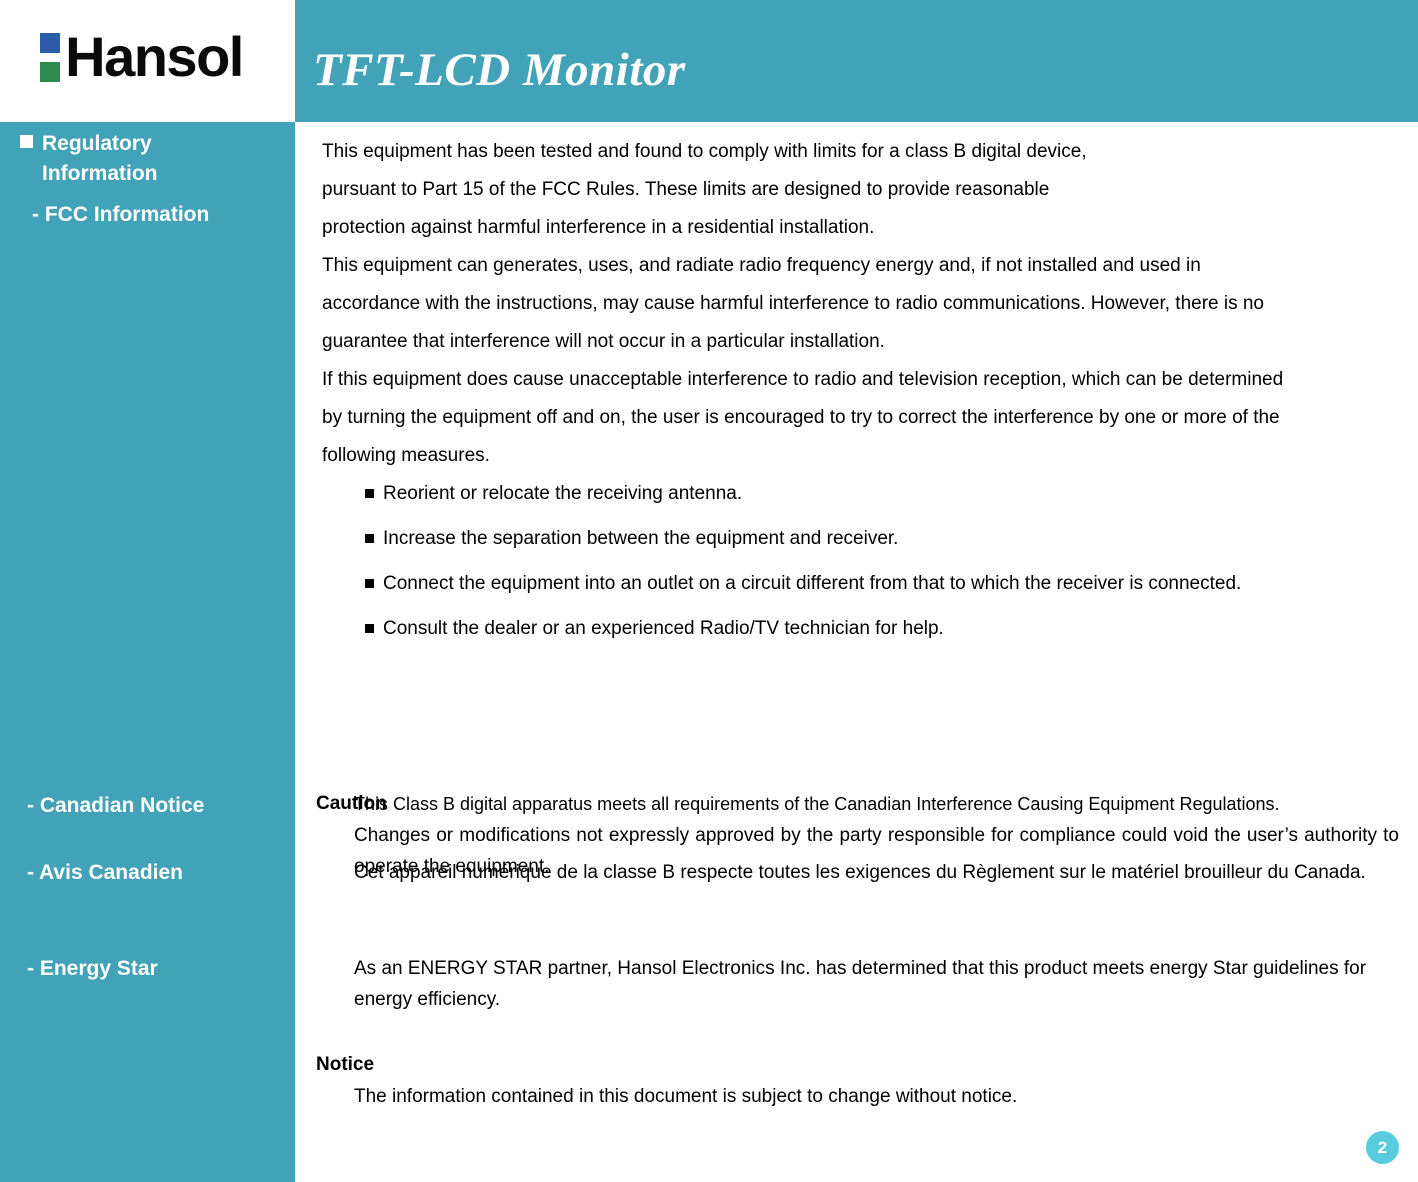 The image size is (1418, 1182). I want to click on sidebar-item-energy-star: - Energy Star, so click(92, 969).